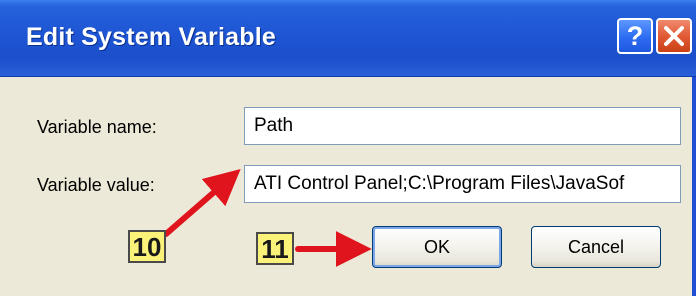  What do you see at coordinates (275, 248) in the screenshot?
I see `step-badge-11: 11` at bounding box center [275, 248].